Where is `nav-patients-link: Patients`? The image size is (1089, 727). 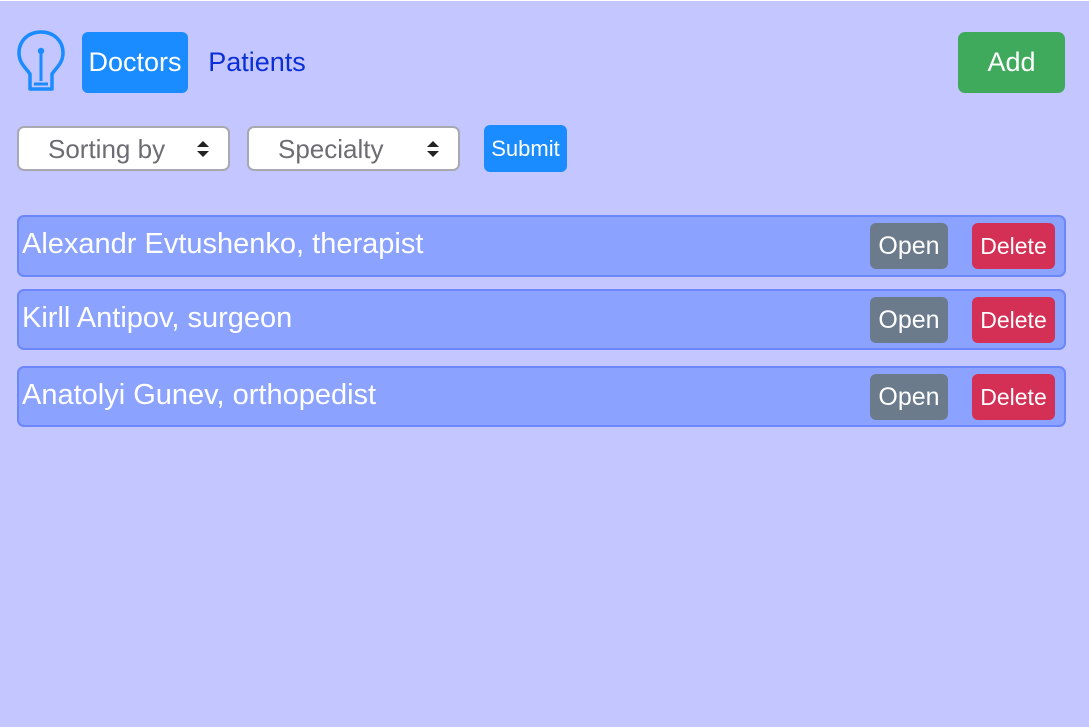
nav-patients-link: Patients is located at coordinates (257, 62).